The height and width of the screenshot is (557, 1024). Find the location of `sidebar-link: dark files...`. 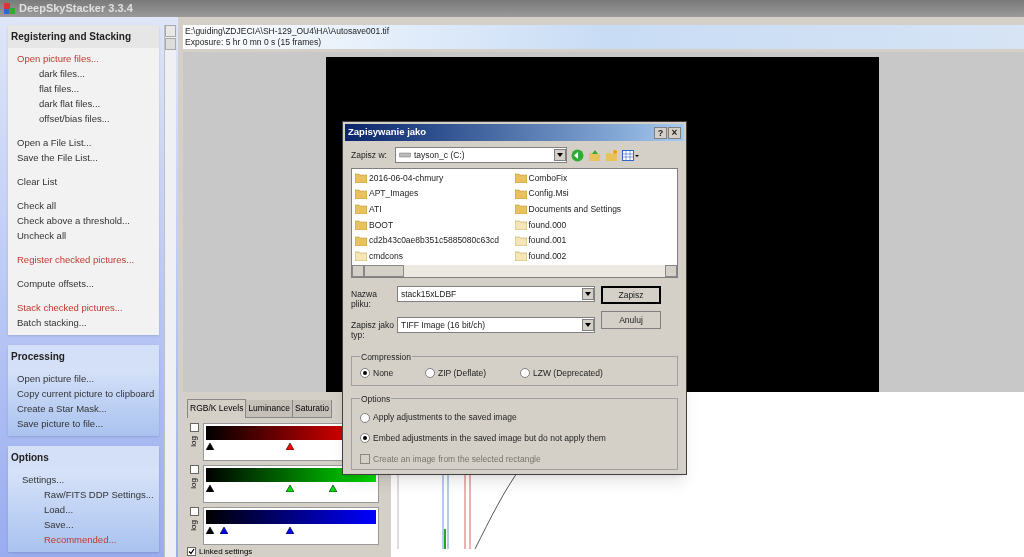

sidebar-link: dark files... is located at coordinates (88, 73).